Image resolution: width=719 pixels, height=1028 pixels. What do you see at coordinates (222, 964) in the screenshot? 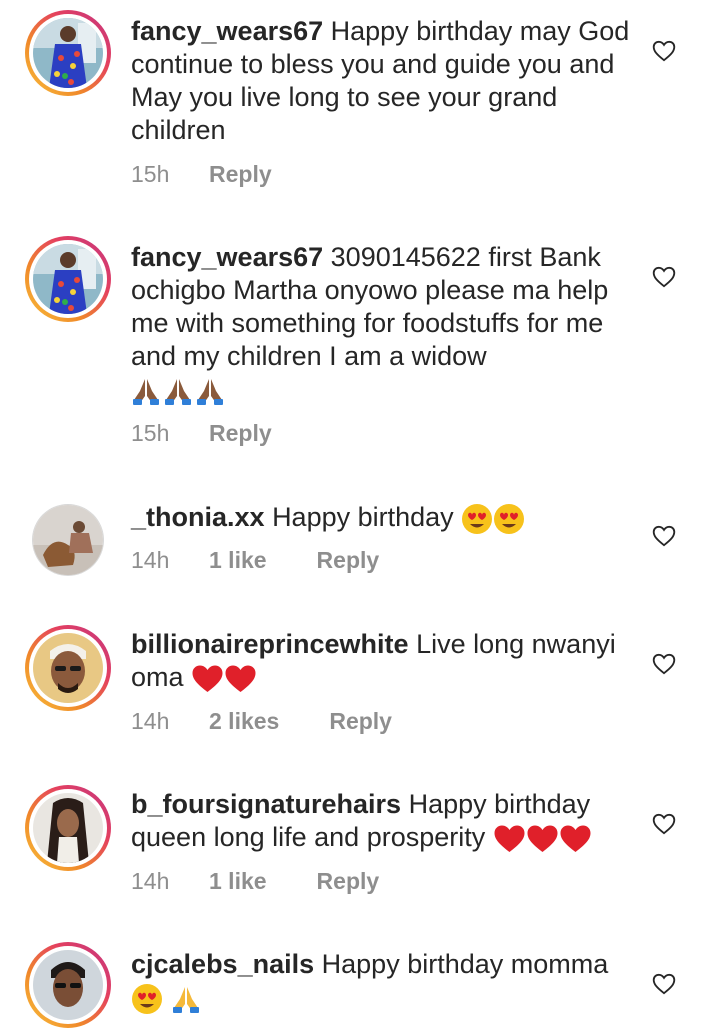
I see `comment-username: cjcalebs_nails` at bounding box center [222, 964].